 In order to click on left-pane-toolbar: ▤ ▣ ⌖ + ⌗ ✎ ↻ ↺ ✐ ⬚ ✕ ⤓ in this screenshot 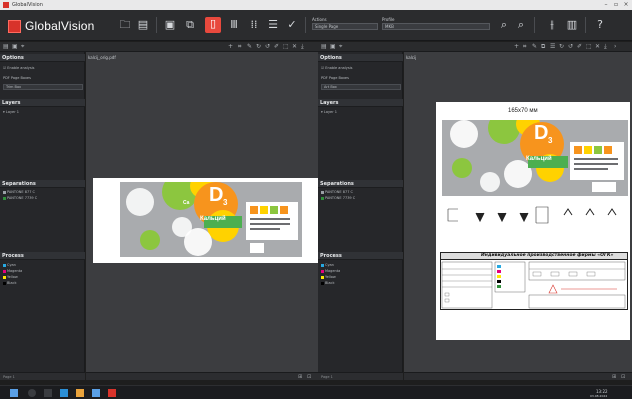, I will do `click(159, 47)`.